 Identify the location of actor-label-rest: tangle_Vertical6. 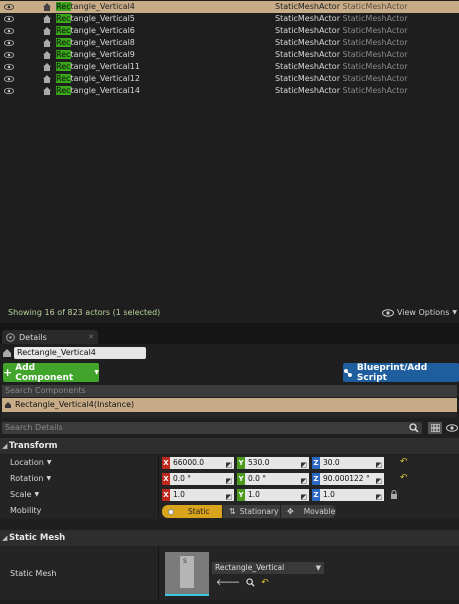
(102, 30).